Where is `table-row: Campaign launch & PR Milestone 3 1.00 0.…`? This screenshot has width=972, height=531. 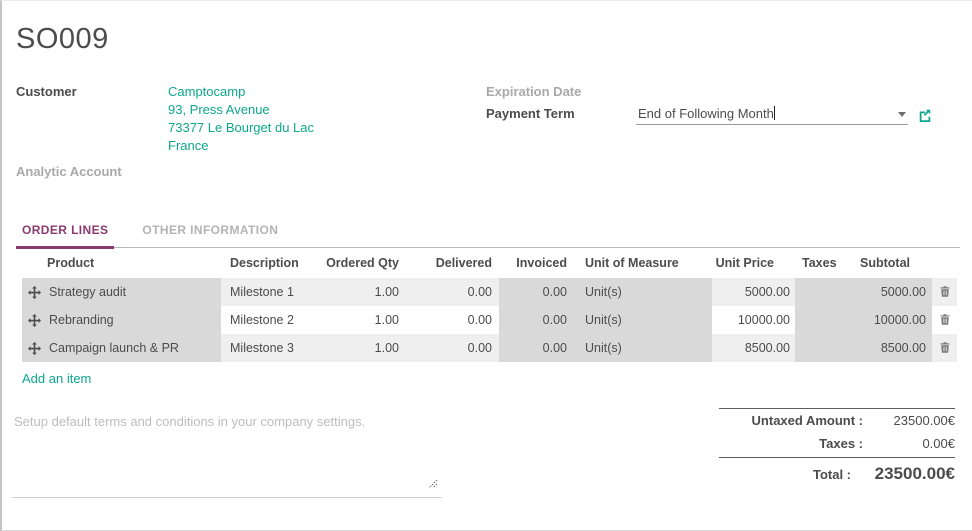 table-row: Campaign launch & PR Milestone 3 1.00 0.… is located at coordinates (489, 348).